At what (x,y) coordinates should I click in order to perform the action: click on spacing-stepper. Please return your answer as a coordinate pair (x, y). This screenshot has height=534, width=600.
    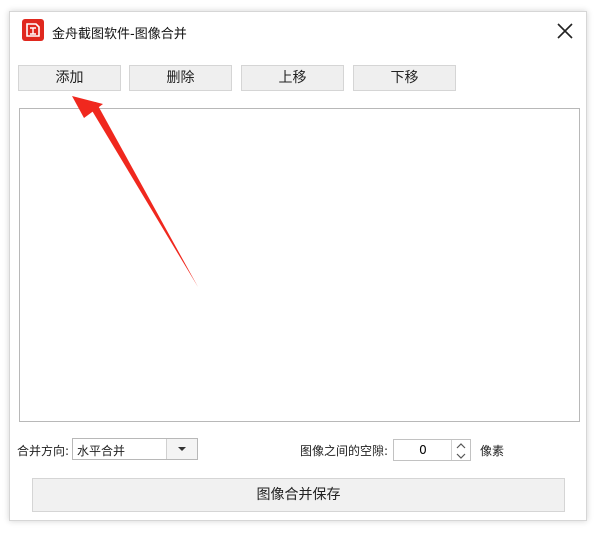
    Looking at the image, I should click on (432, 450).